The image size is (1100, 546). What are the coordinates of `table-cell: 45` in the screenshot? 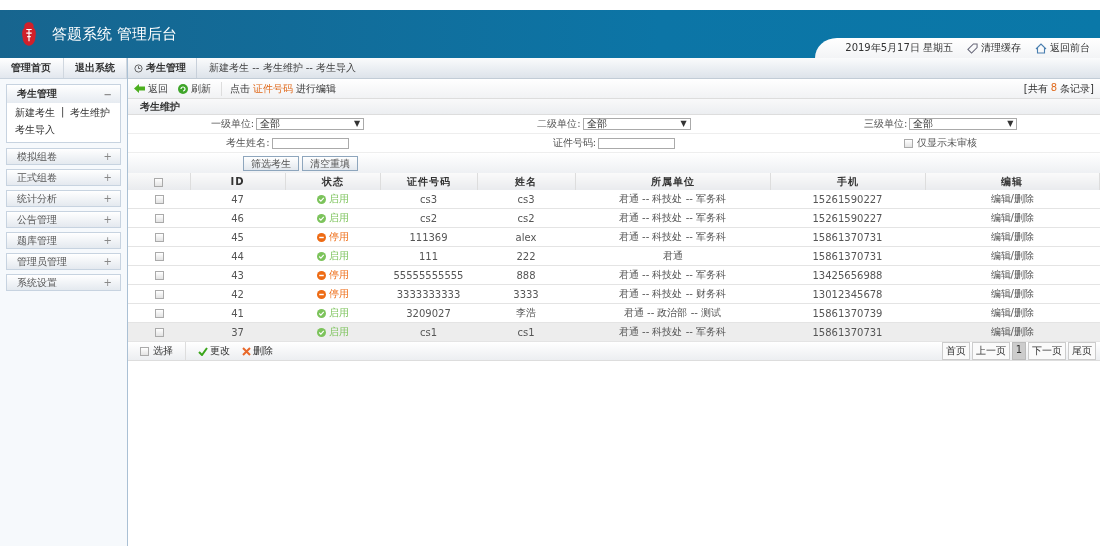 It's located at (237, 237).